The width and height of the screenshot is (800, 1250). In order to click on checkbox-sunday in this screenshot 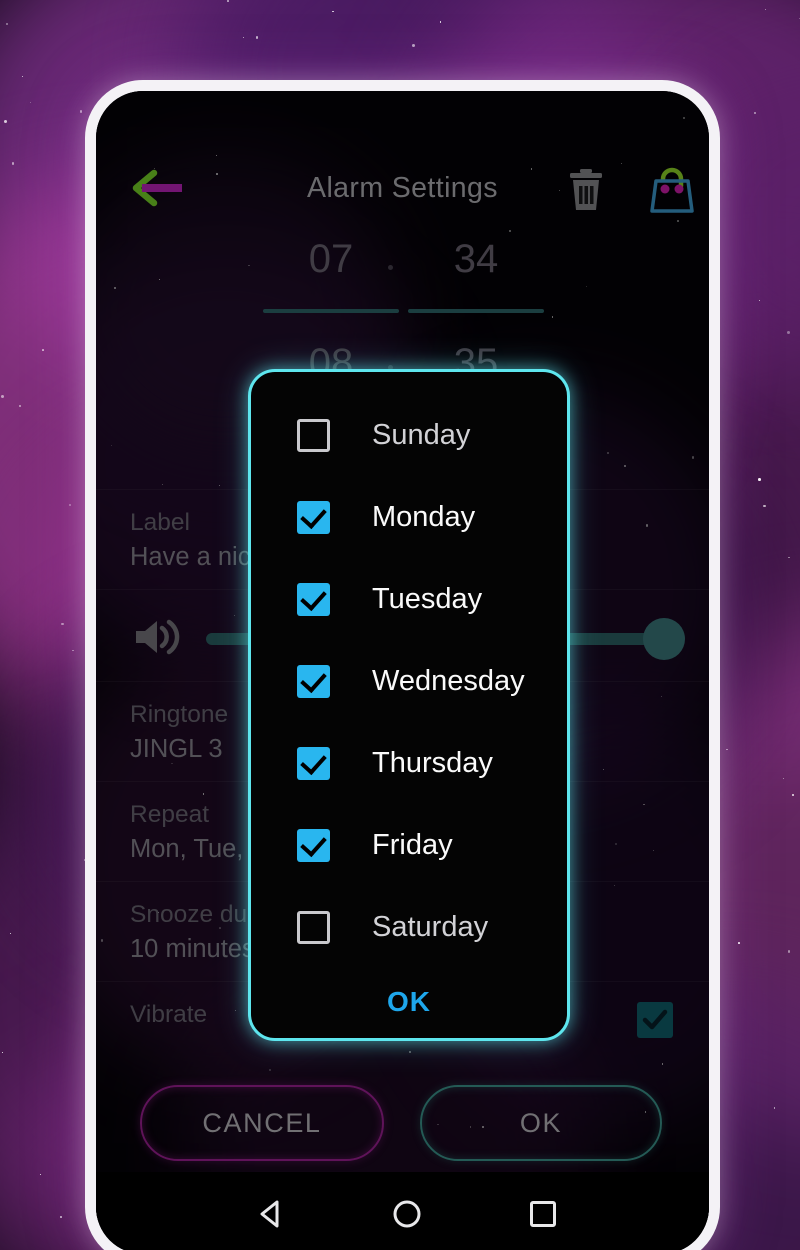, I will do `click(313, 435)`.